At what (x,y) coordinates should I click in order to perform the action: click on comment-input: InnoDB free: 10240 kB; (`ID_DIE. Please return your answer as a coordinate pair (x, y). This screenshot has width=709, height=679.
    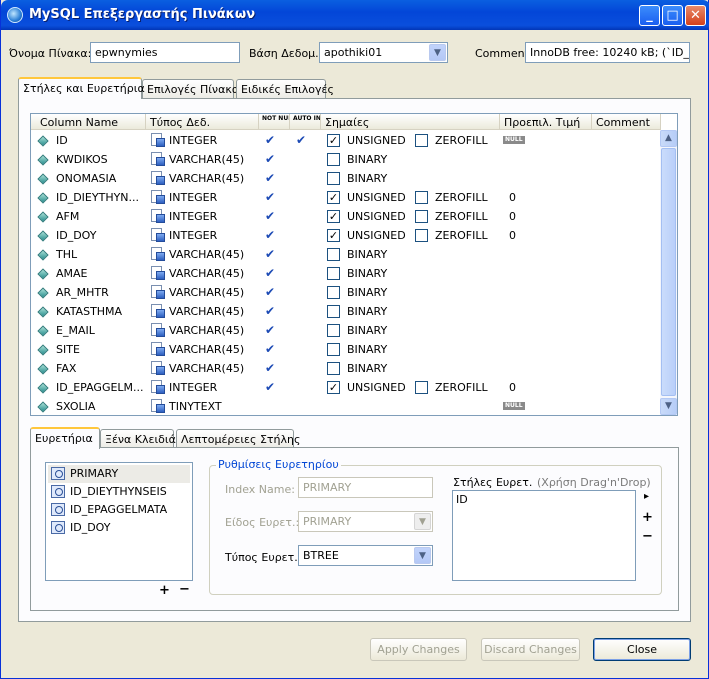
    Looking at the image, I should click on (607, 52).